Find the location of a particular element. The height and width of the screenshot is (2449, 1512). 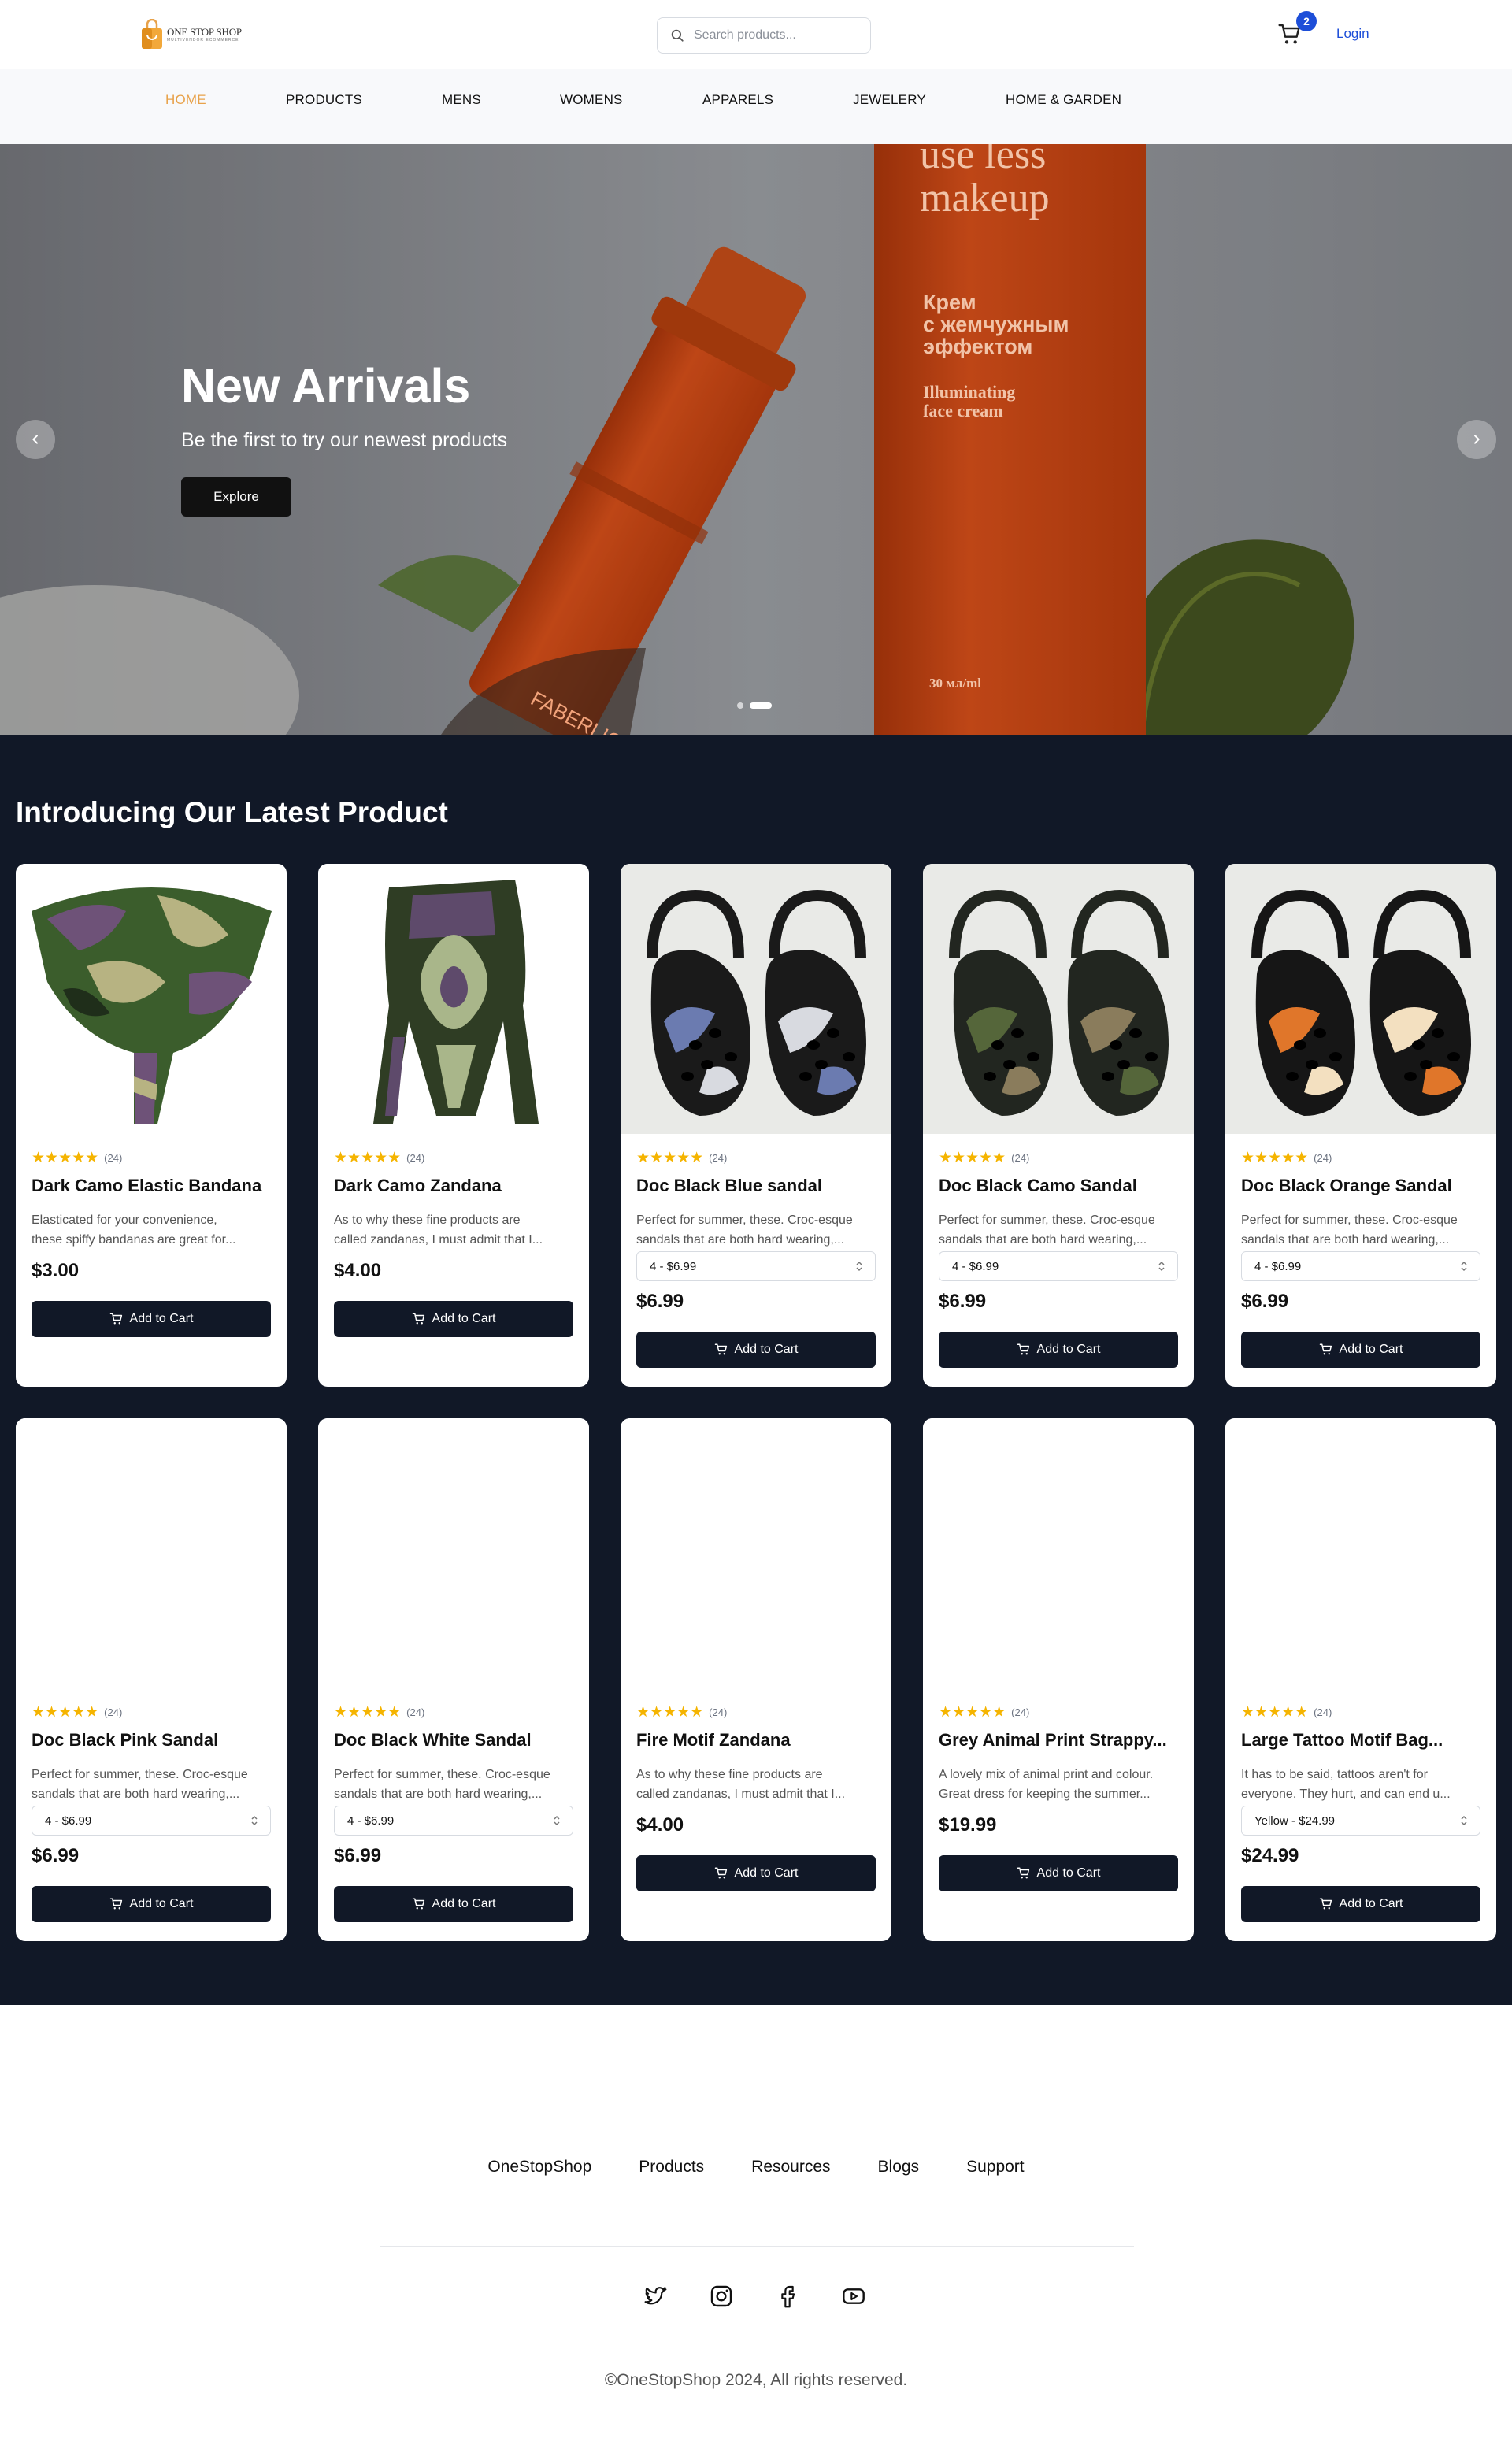

hero-image-text-8: 30 мл/ml is located at coordinates (955, 683).